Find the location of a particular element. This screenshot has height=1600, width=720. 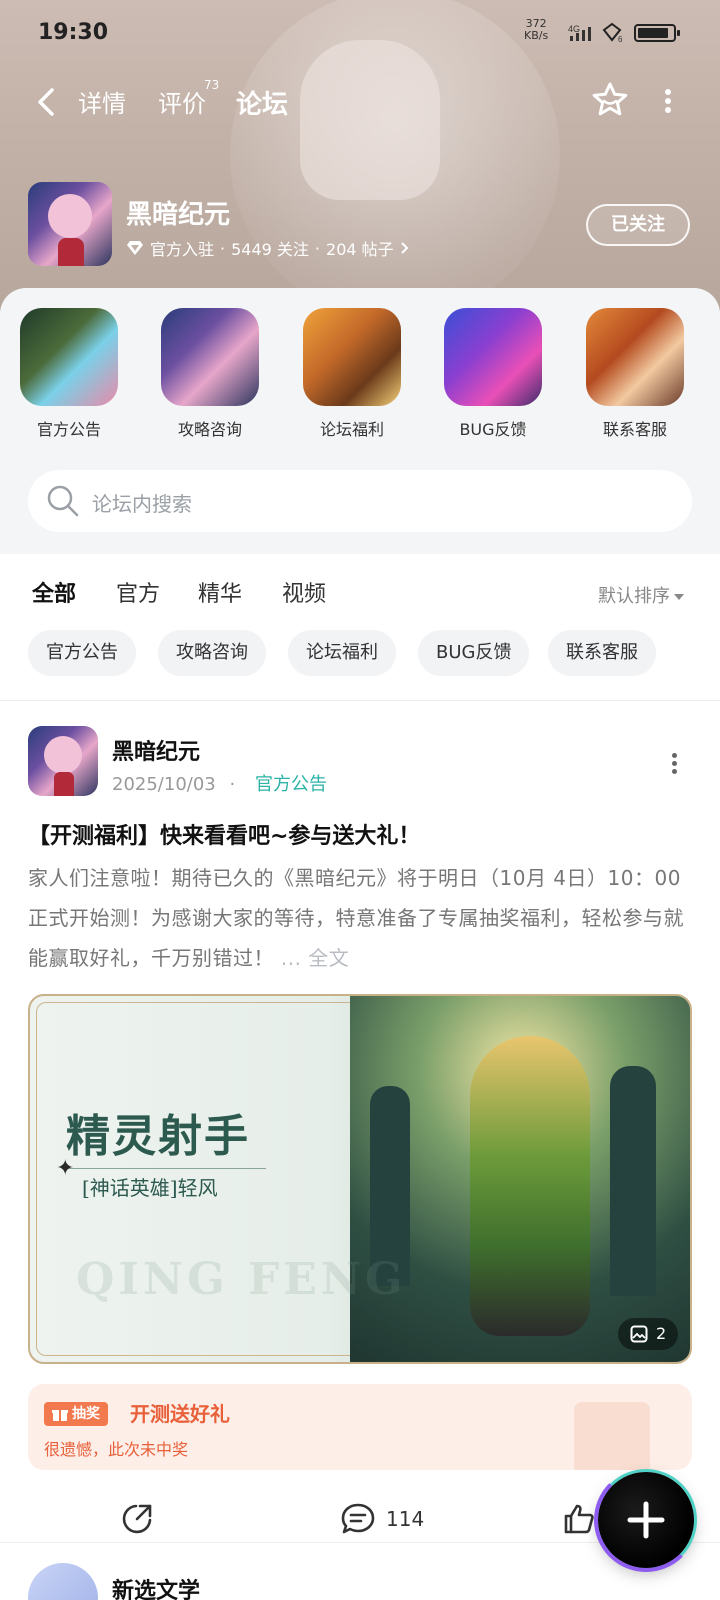

chip-announcements: 官方公告 is located at coordinates (82, 653).